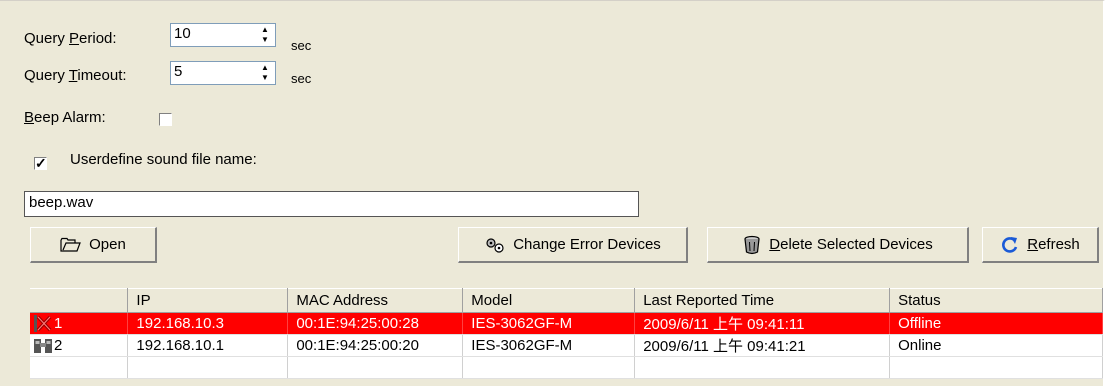 The image size is (1105, 386). What do you see at coordinates (71, 244) in the screenshot?
I see `folder-open-icon` at bounding box center [71, 244].